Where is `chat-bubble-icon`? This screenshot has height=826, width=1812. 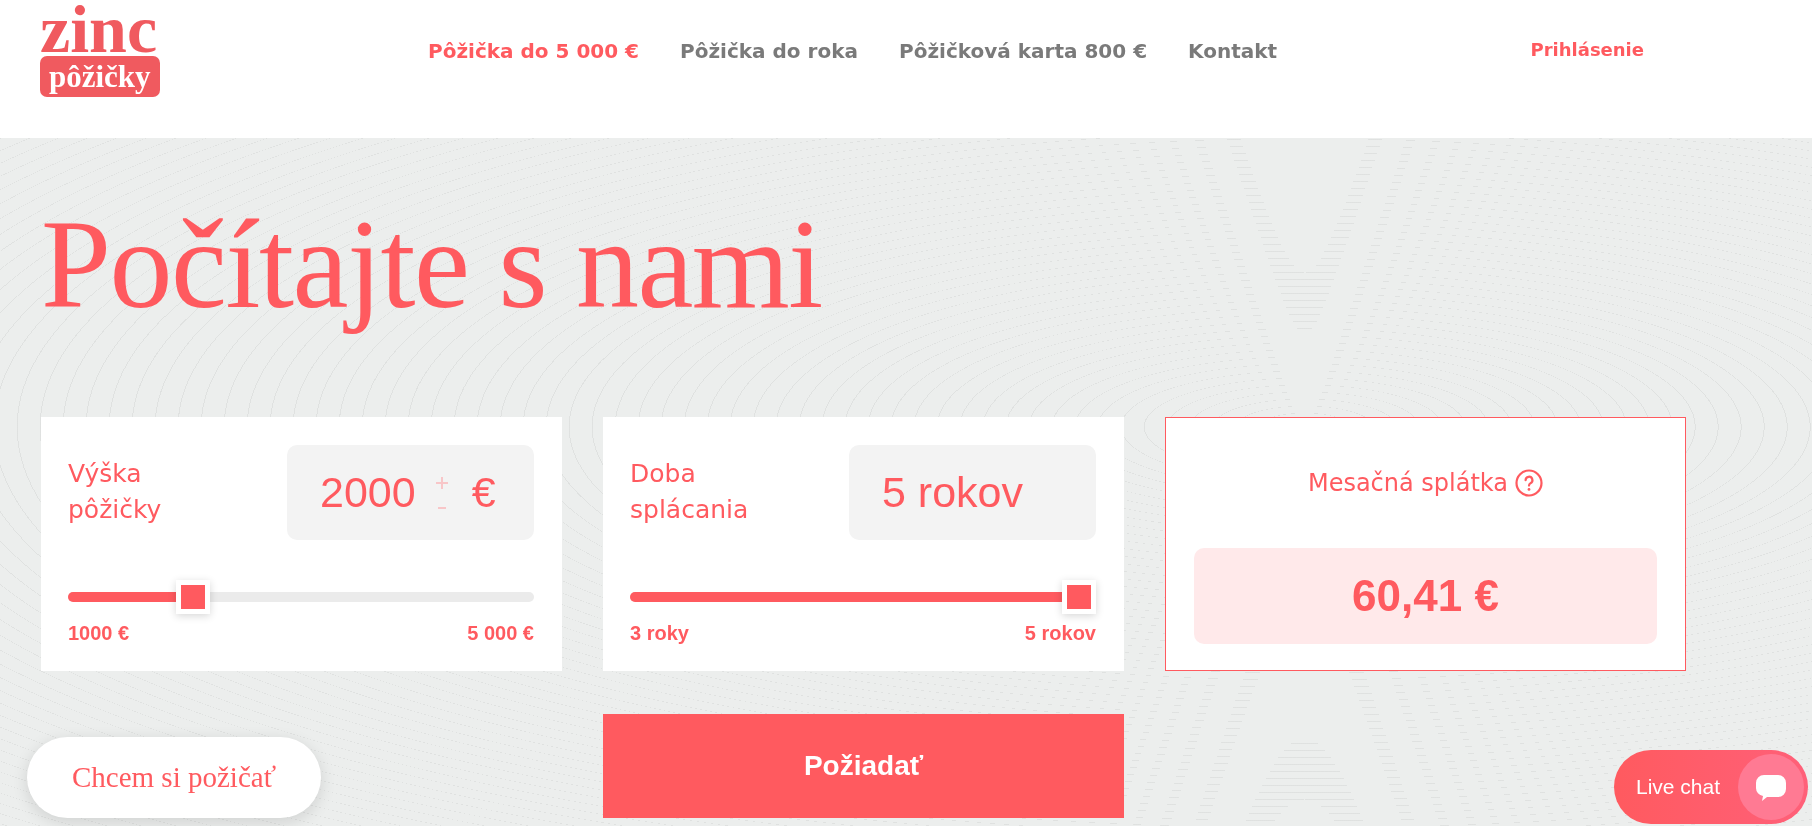 chat-bubble-icon is located at coordinates (1771, 787).